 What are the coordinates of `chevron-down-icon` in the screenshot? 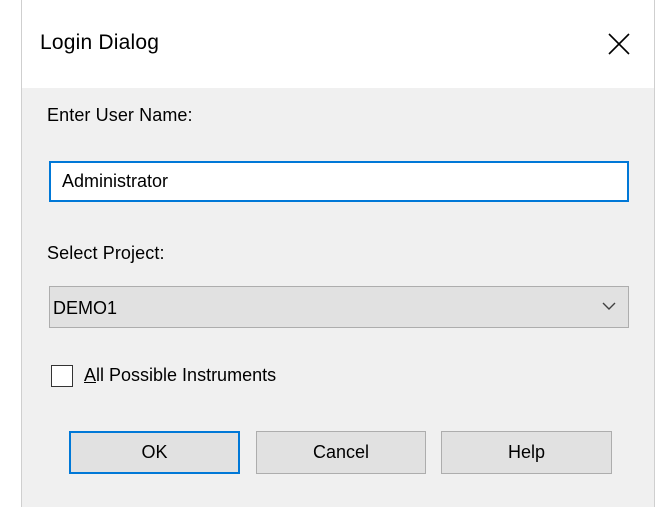 It's located at (609, 306).